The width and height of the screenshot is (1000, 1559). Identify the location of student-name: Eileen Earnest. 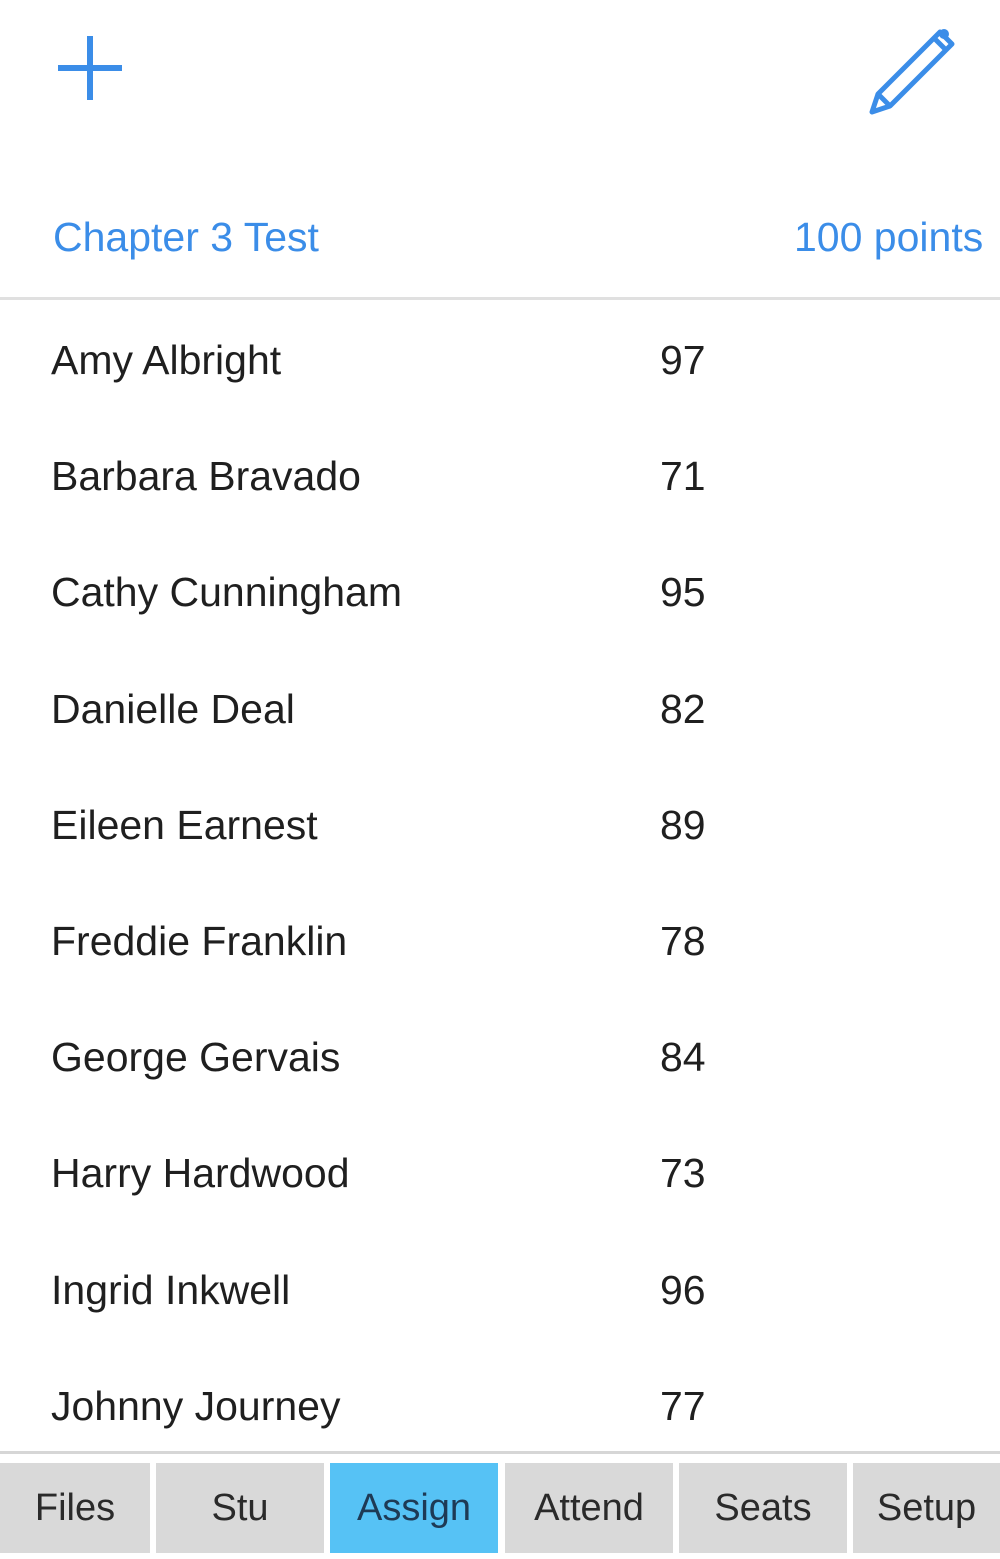
(184, 824).